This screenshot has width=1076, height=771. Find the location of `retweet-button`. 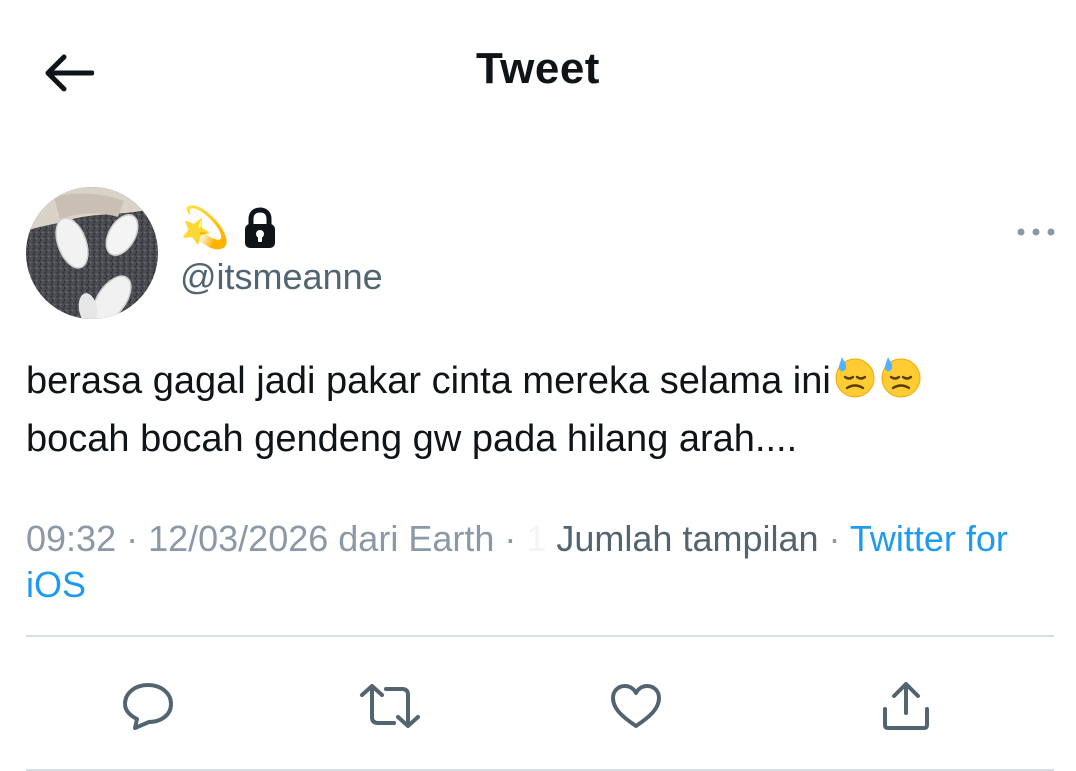

retweet-button is located at coordinates (390, 706).